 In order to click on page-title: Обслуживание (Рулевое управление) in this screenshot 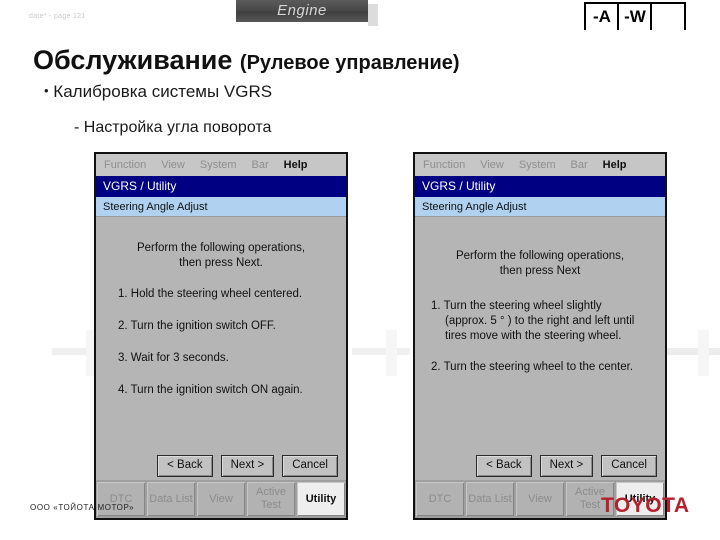, I will do `click(246, 60)`.